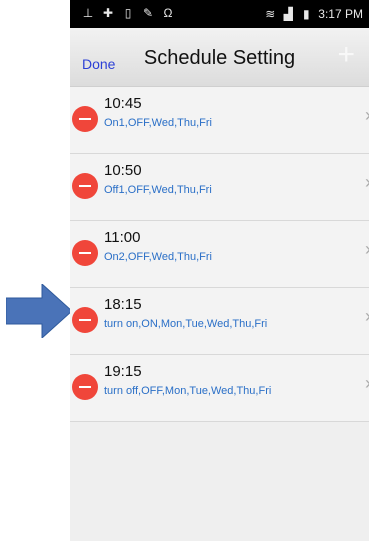 Image resolution: width=369 pixels, height=541 pixels. What do you see at coordinates (270, 14) in the screenshot?
I see `wifi-icon: ≋` at bounding box center [270, 14].